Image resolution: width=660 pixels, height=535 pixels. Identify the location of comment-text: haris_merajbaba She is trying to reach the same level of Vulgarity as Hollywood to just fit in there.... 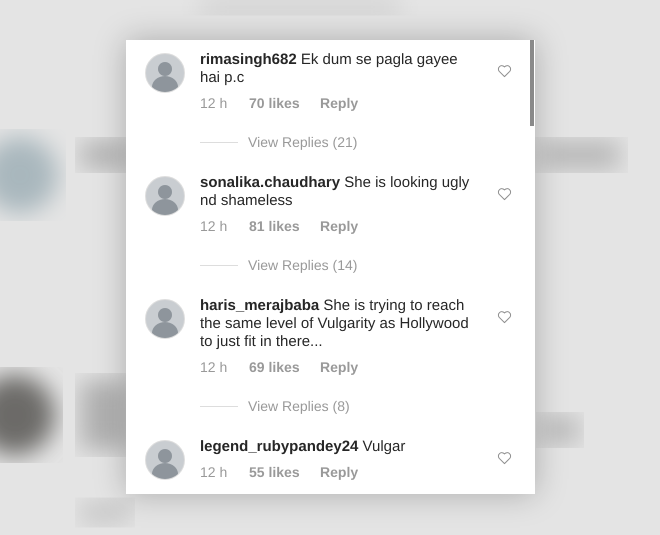
(335, 324).